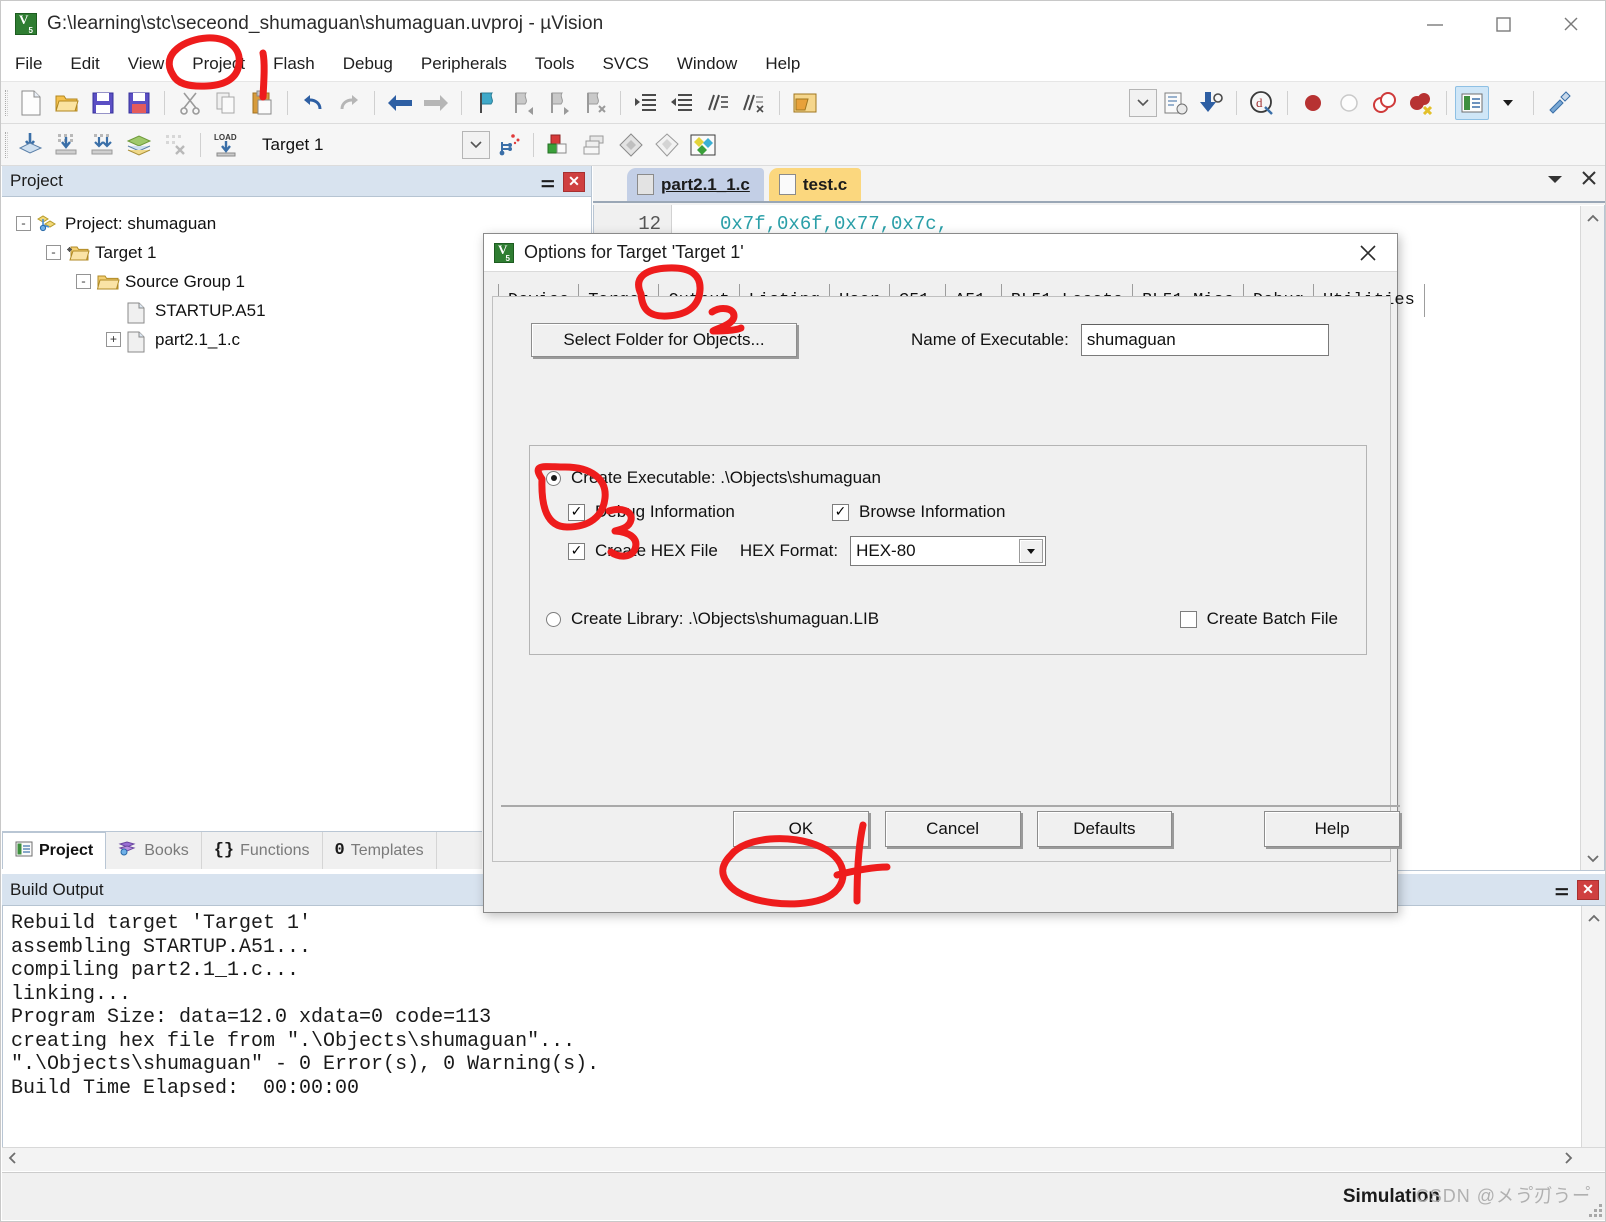  What do you see at coordinates (9, 1159) in the screenshot?
I see `scroll-left-icon` at bounding box center [9, 1159].